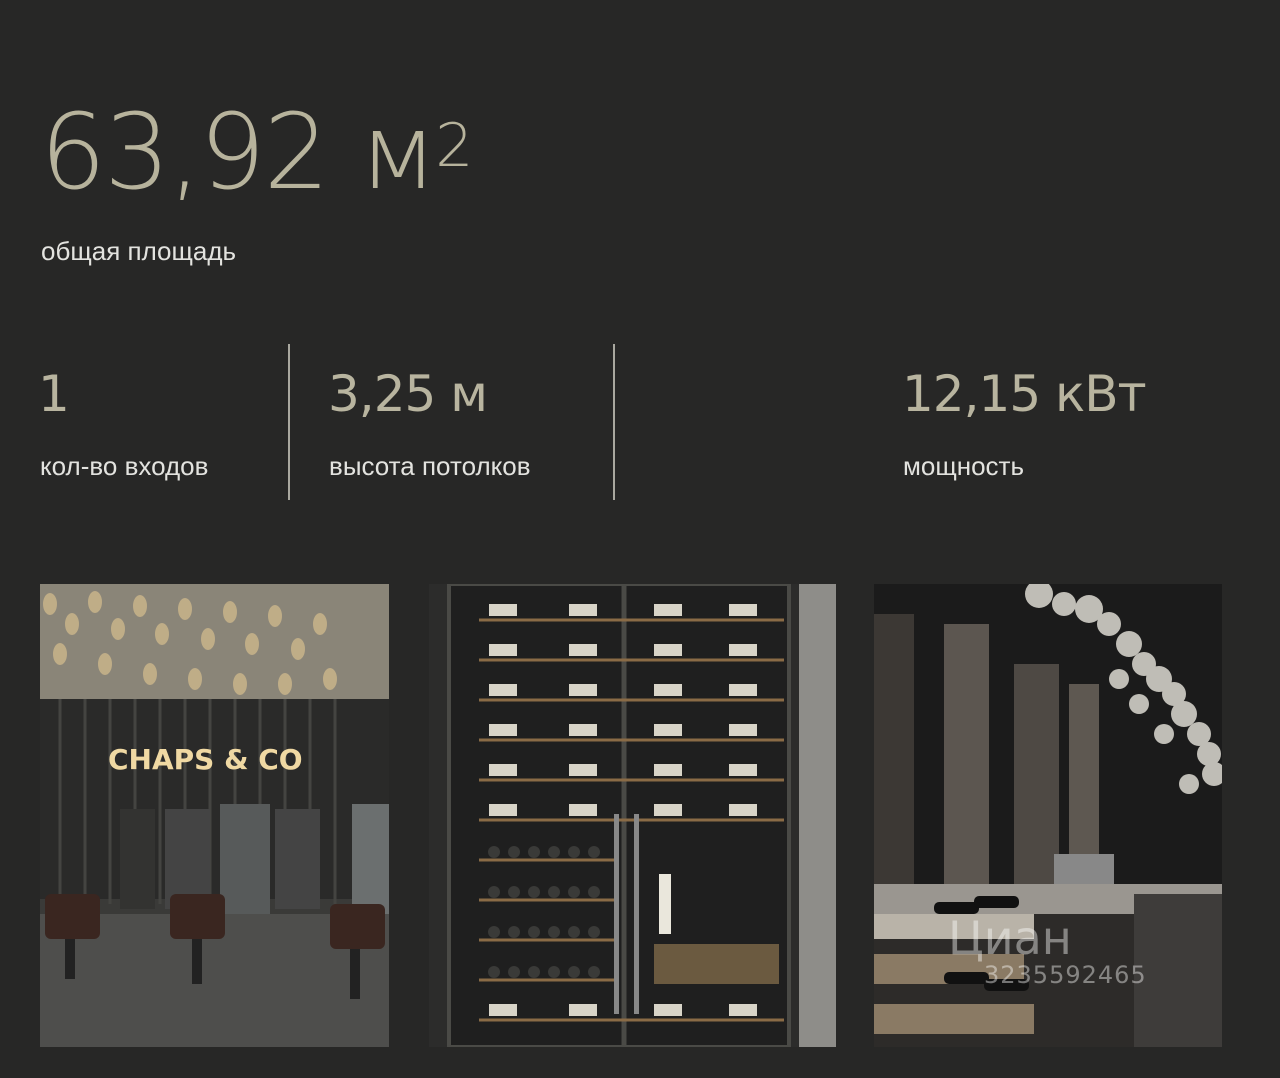 Image resolution: width=1280 pixels, height=1078 pixels. Describe the element at coordinates (205, 759) in the screenshot. I see `barbershop-sign: CHAPS & CO` at that location.